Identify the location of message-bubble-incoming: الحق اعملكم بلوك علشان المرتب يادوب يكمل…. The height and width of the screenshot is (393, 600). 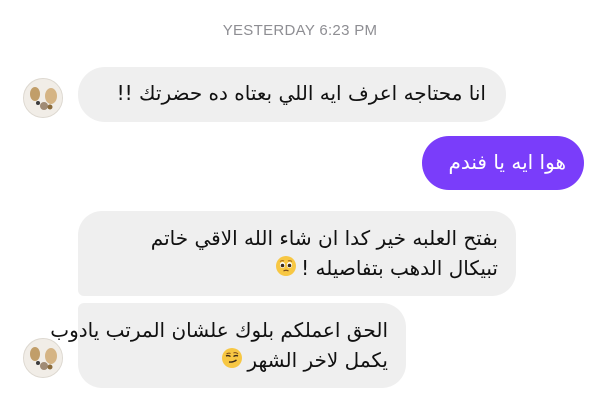
(228, 345).